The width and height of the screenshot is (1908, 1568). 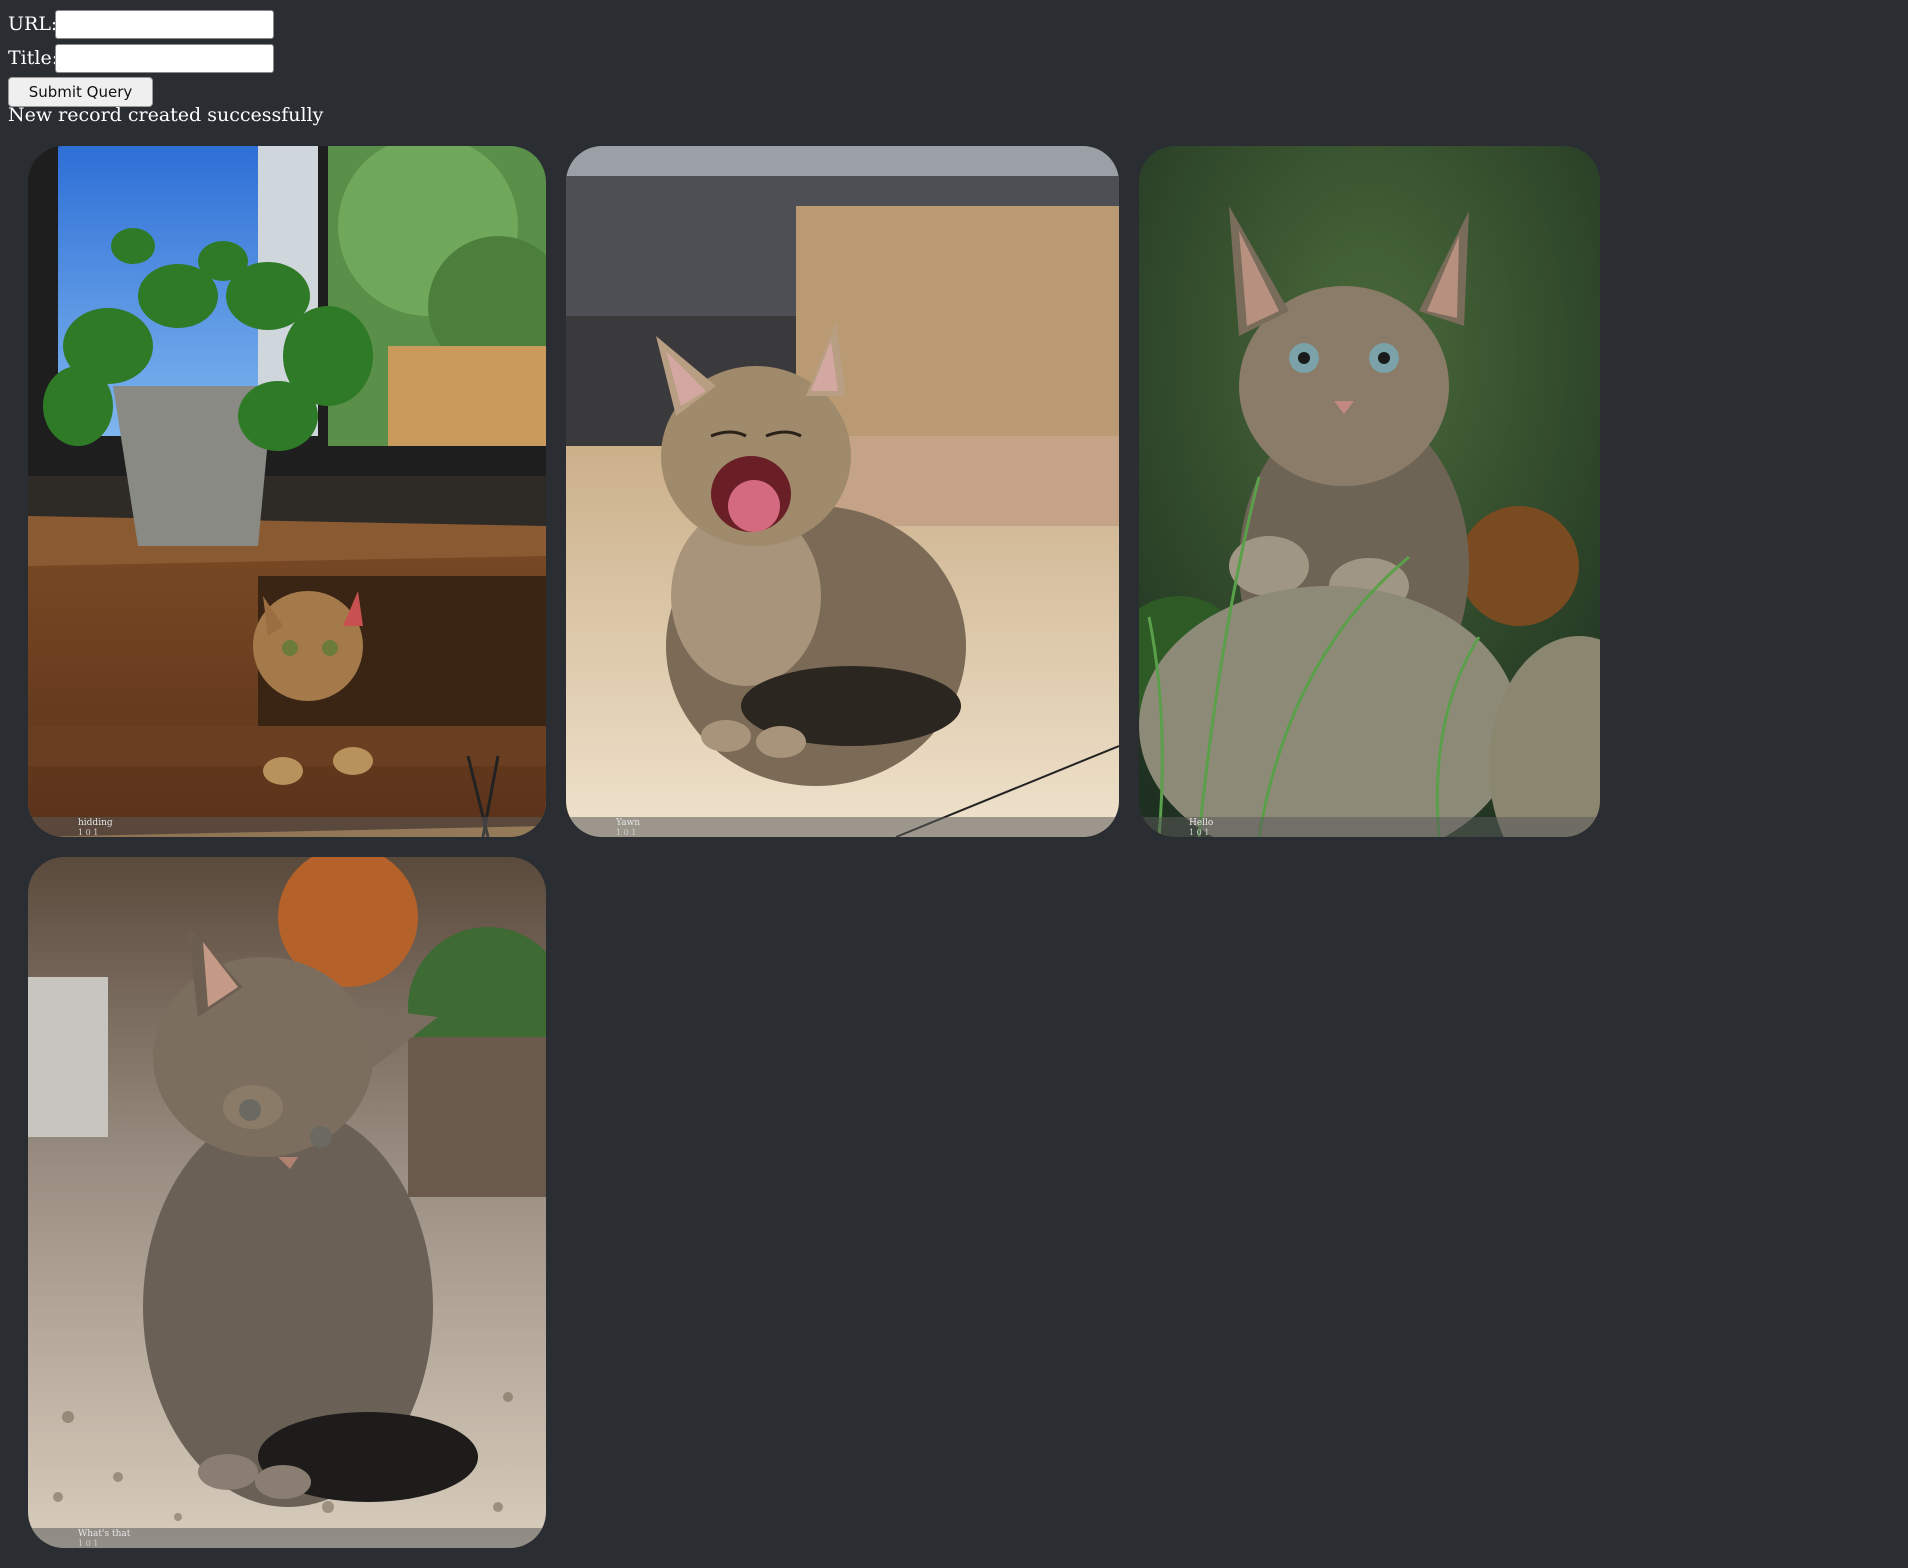 What do you see at coordinates (287, 1538) in the screenshot?
I see `card-caption: What's that 1 0 1` at bounding box center [287, 1538].